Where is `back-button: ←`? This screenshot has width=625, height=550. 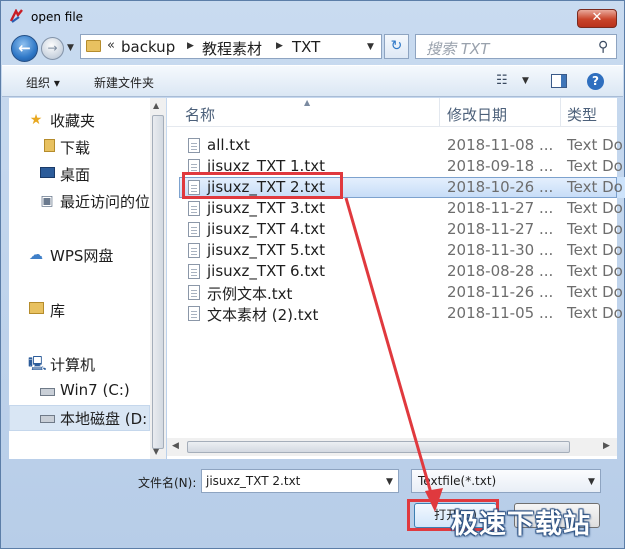
back-button: ← is located at coordinates (24, 48).